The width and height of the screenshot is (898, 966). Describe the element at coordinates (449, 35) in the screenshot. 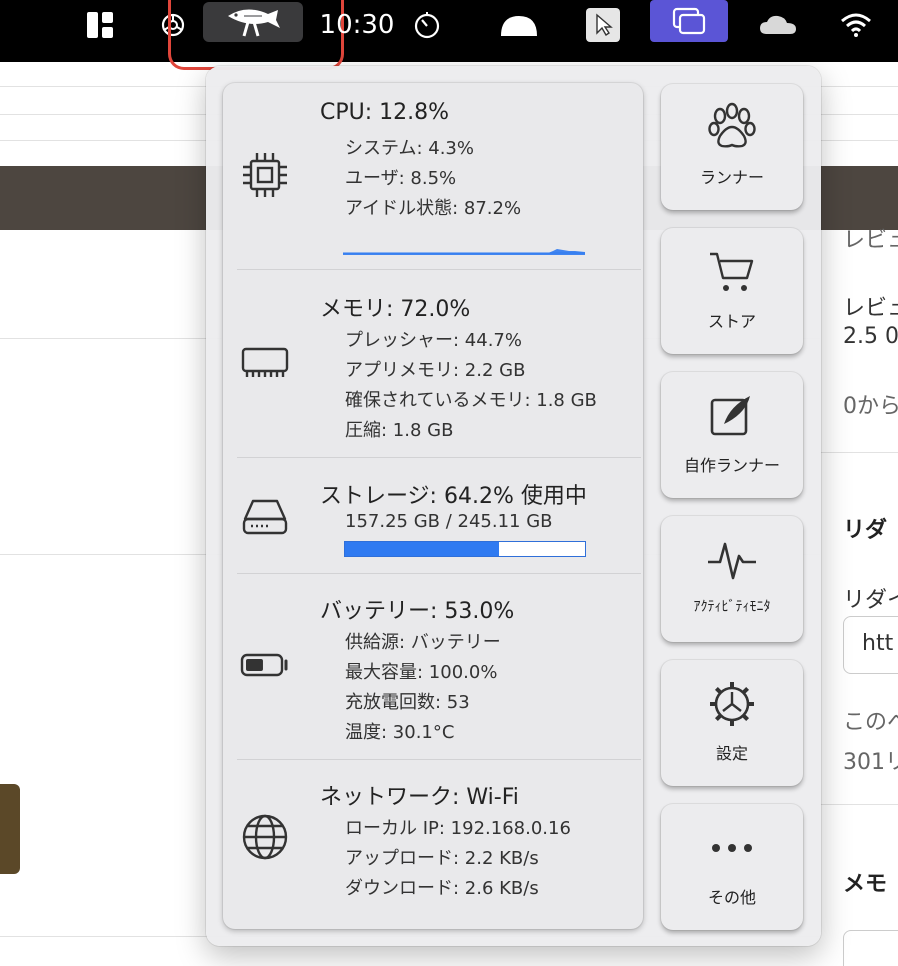

I see `menu-bar: 10:30` at that location.